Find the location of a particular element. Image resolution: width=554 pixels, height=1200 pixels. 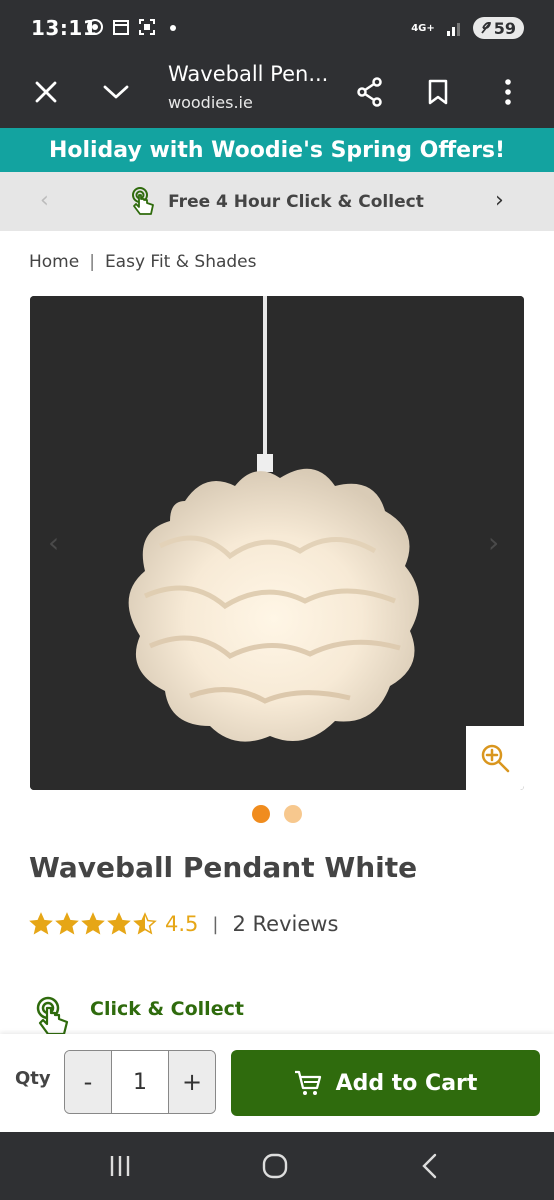

add-to-cart-label: Add to Cart is located at coordinates (406, 1083).